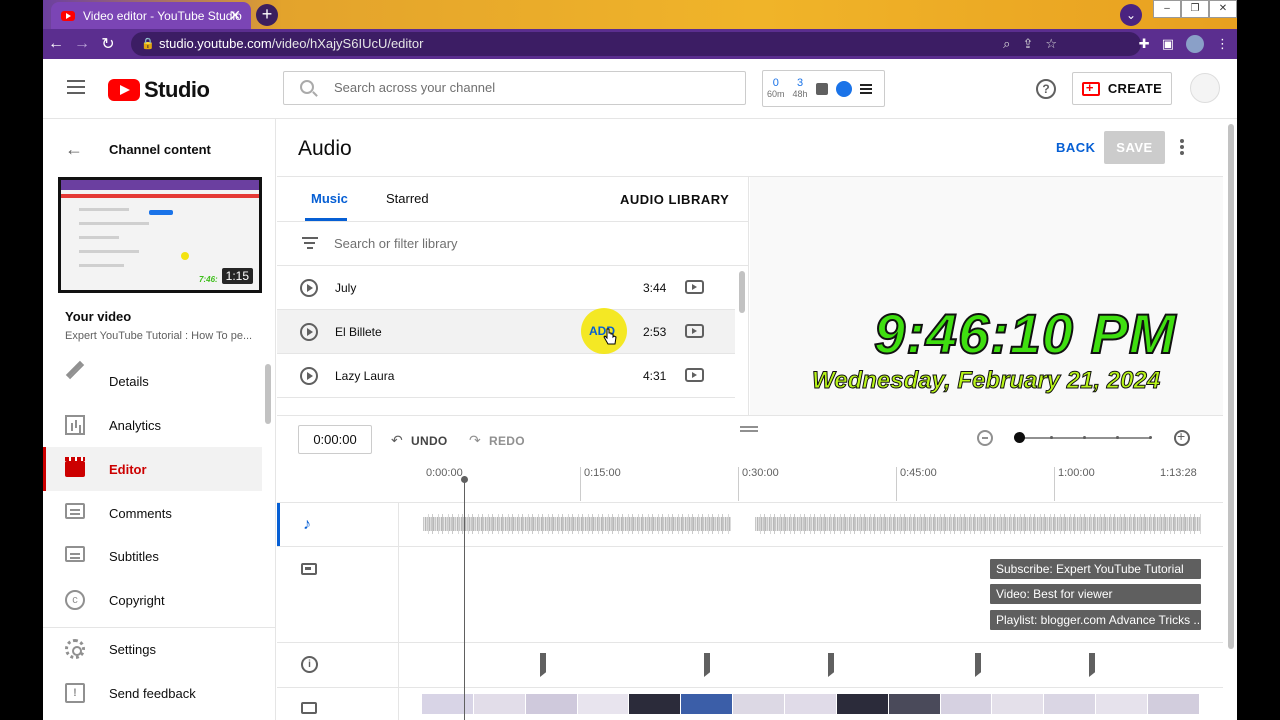 This screenshot has height=720, width=1280. I want to click on video-frame-strip, so click(811, 704).